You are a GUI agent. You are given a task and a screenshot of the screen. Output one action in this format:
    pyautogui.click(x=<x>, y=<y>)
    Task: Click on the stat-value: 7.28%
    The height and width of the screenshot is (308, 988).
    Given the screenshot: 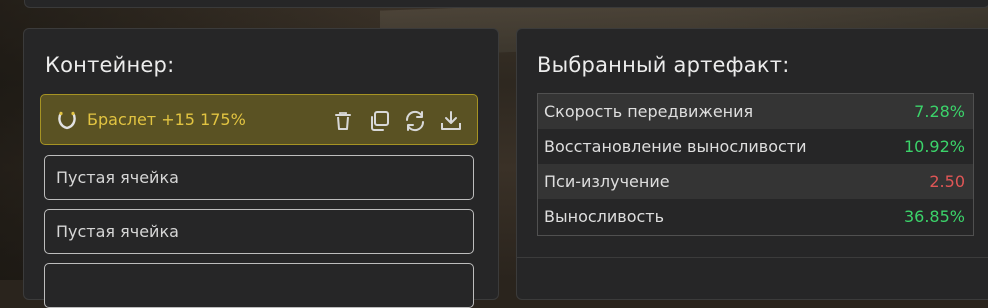 What is the action you would take?
    pyautogui.click(x=939, y=111)
    